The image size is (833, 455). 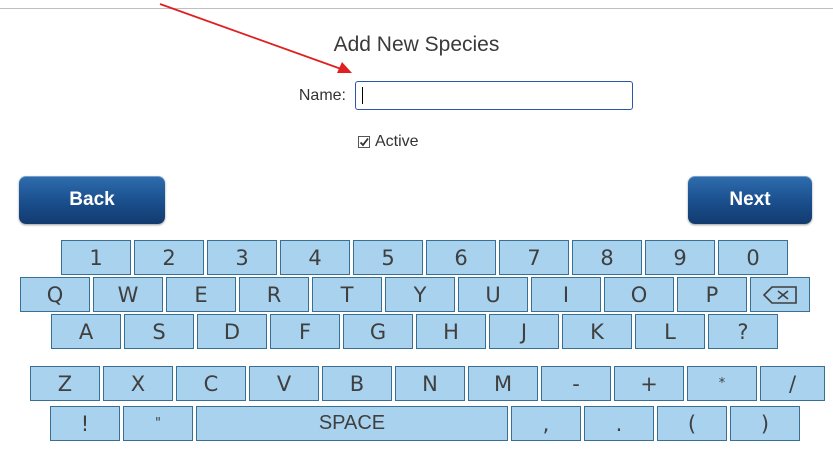 What do you see at coordinates (201, 294) in the screenshot?
I see `key-e: E` at bounding box center [201, 294].